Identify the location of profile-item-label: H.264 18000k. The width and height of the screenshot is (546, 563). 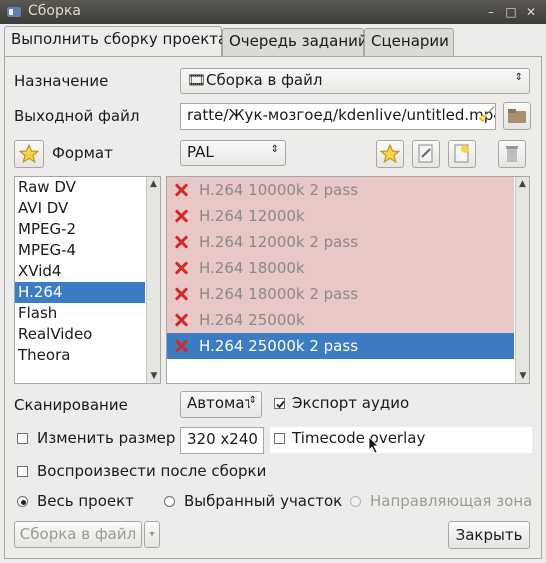
(252, 268).